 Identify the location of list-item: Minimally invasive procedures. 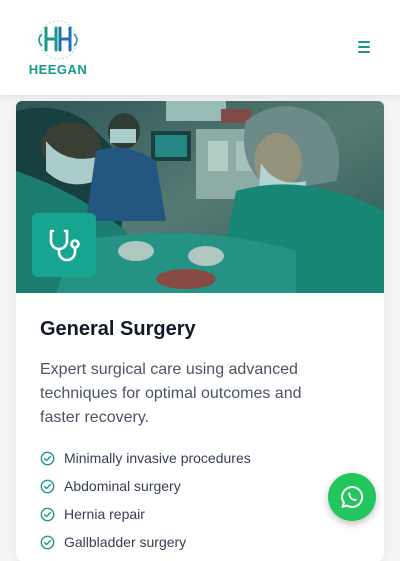
(145, 458).